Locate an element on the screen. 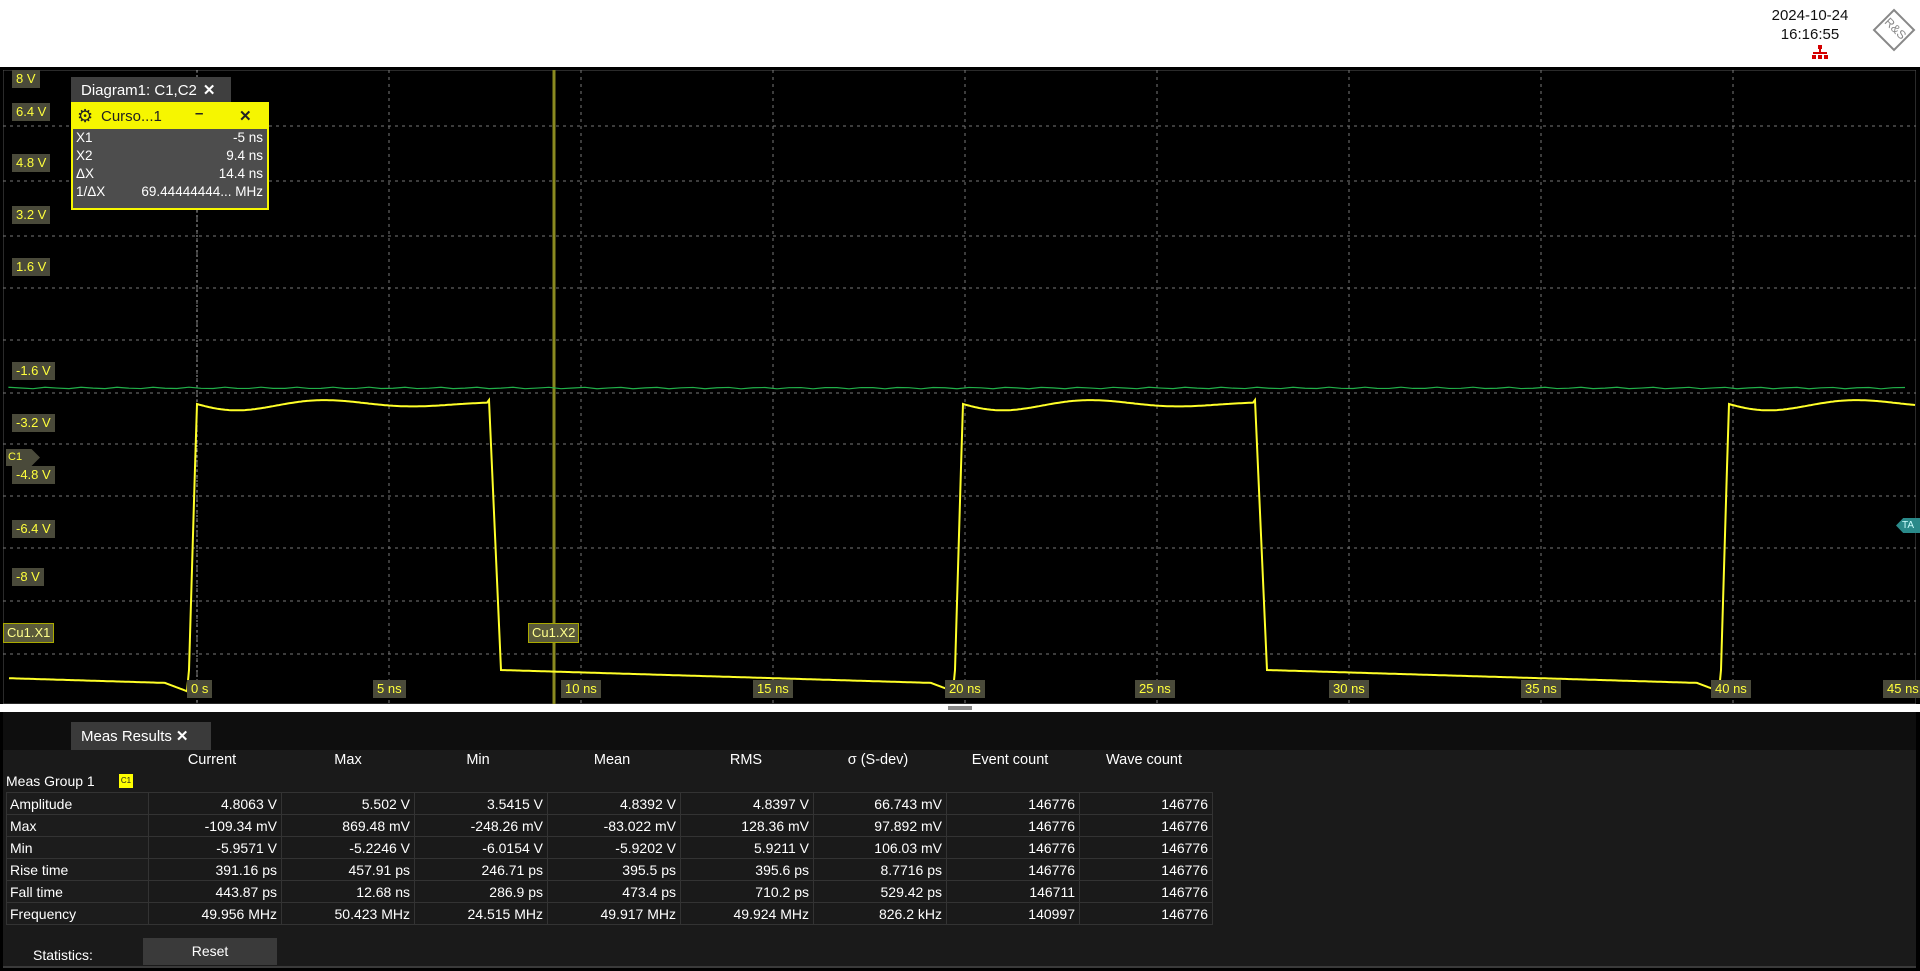 The width and height of the screenshot is (1920, 971). table-cell: 12.68 ns is located at coordinates (348, 891).